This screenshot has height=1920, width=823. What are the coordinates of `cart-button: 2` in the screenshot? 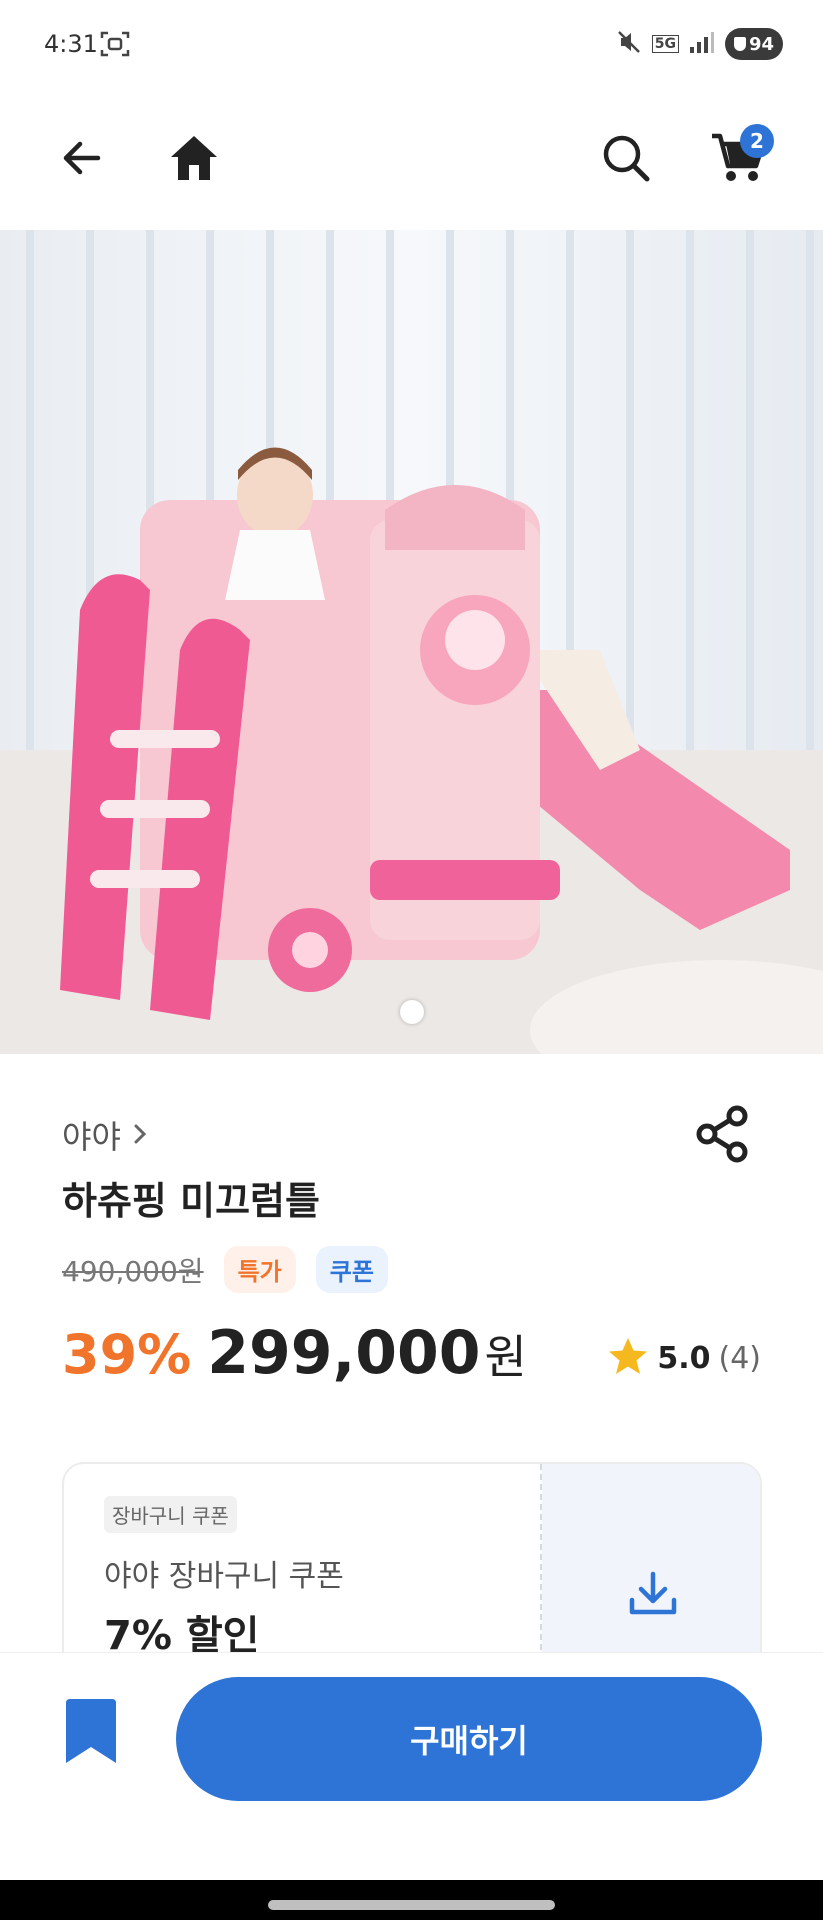 It's located at (740, 158).